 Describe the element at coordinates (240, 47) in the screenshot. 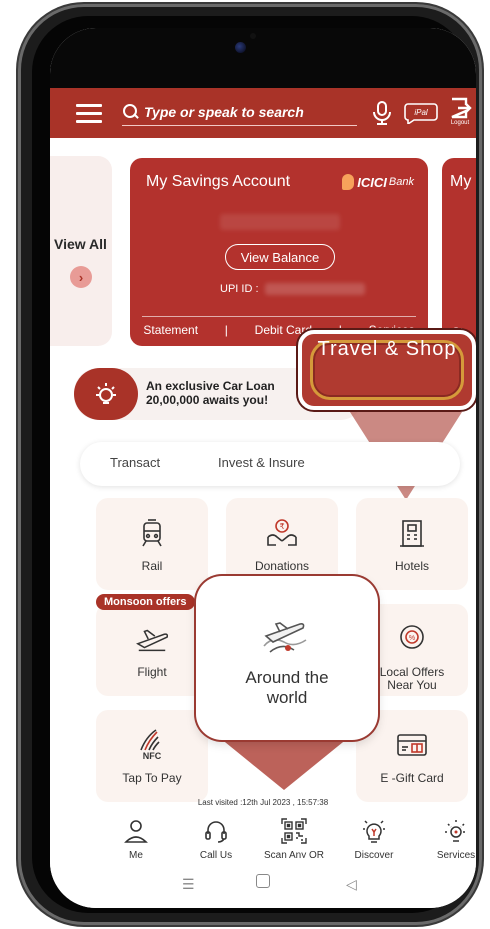

I see `front-camera` at that location.